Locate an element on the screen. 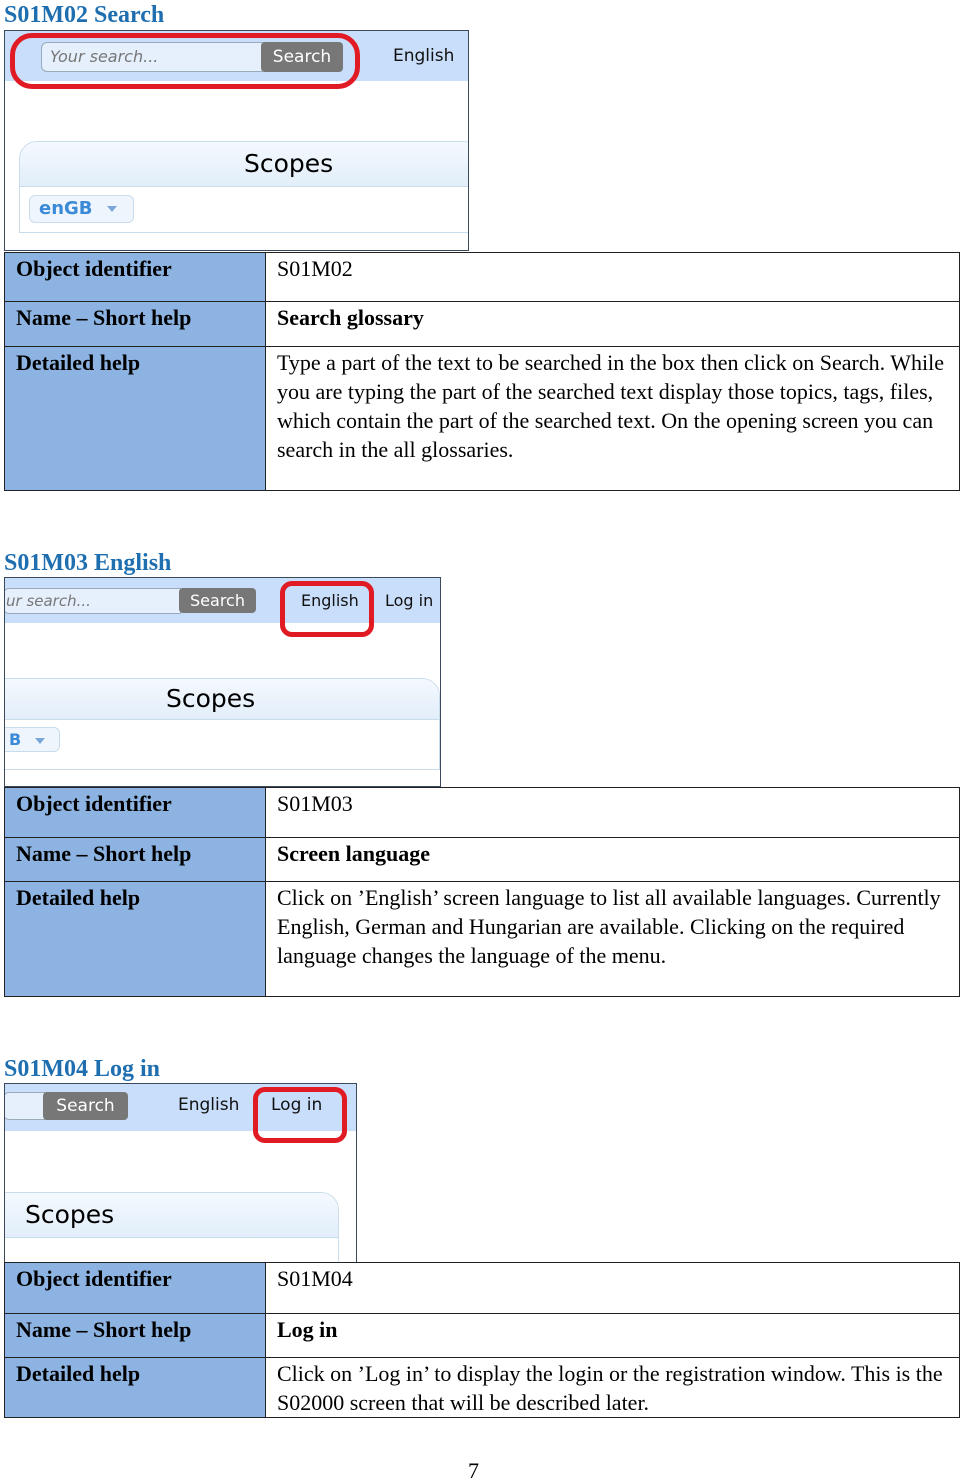 The height and width of the screenshot is (1484, 960). scopes-panel: Scopes B is located at coordinates (222, 724).